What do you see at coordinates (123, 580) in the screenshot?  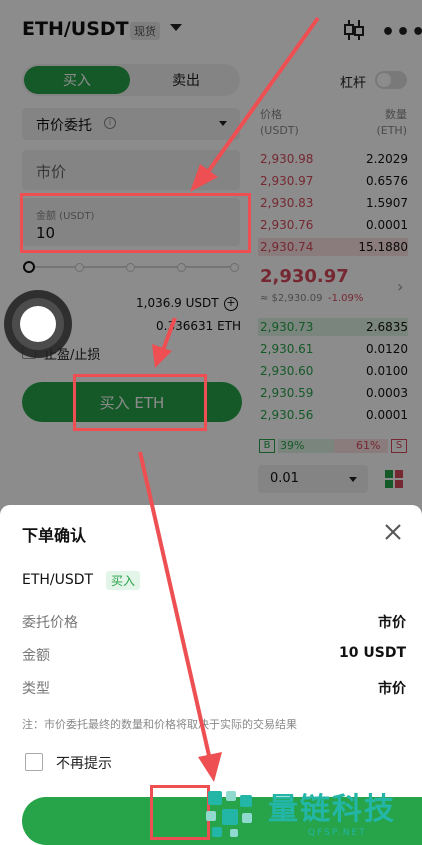 I see `sheet-side-badge: 买入` at bounding box center [123, 580].